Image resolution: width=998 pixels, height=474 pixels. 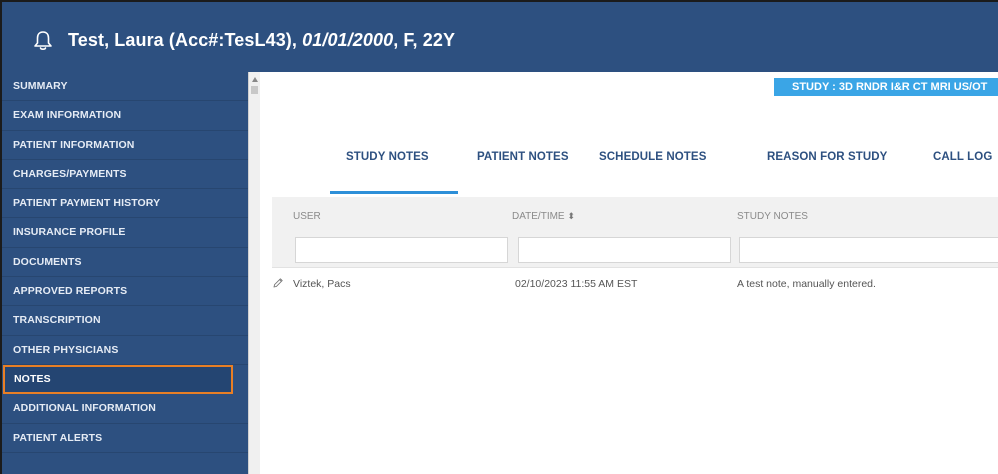 I want to click on sidebar-item-documents: DOCUMENTS, so click(x=125, y=263).